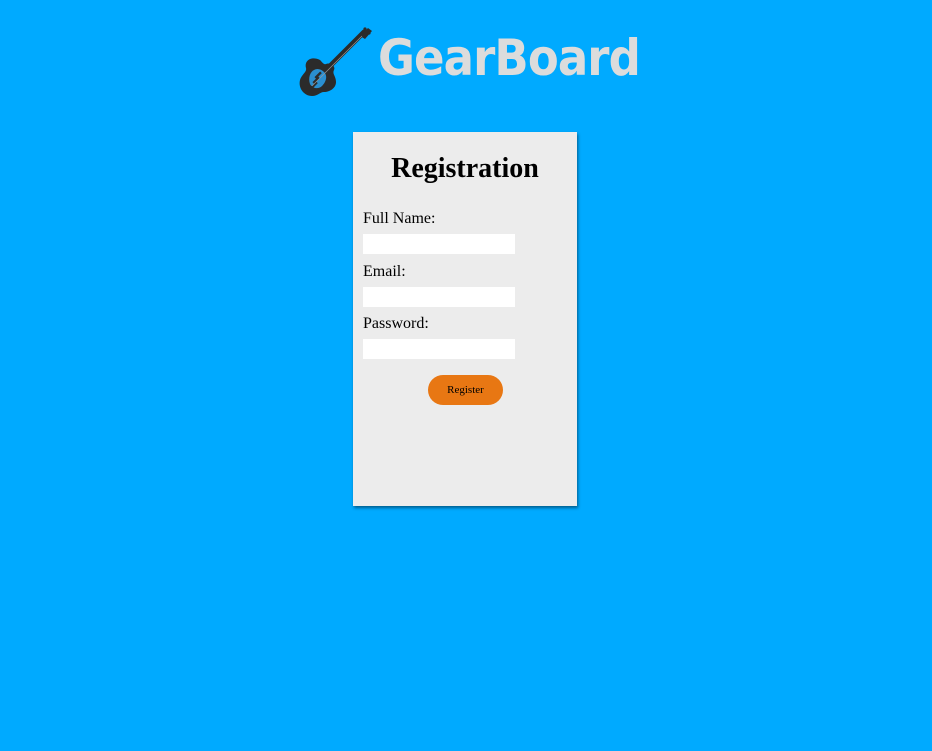  I want to click on register-button: Register, so click(465, 390).